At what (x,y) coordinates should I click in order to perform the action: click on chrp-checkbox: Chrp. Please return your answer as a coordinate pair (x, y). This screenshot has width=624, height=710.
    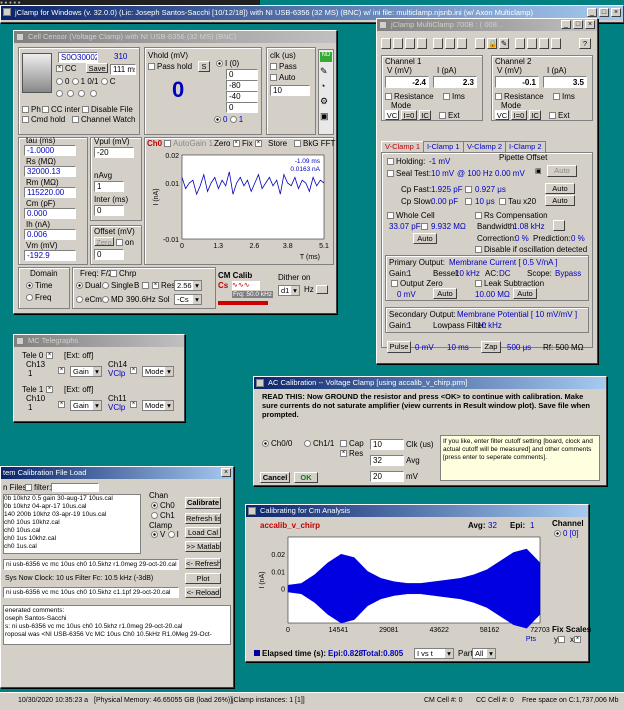
    Looking at the image, I should click on (123, 273).